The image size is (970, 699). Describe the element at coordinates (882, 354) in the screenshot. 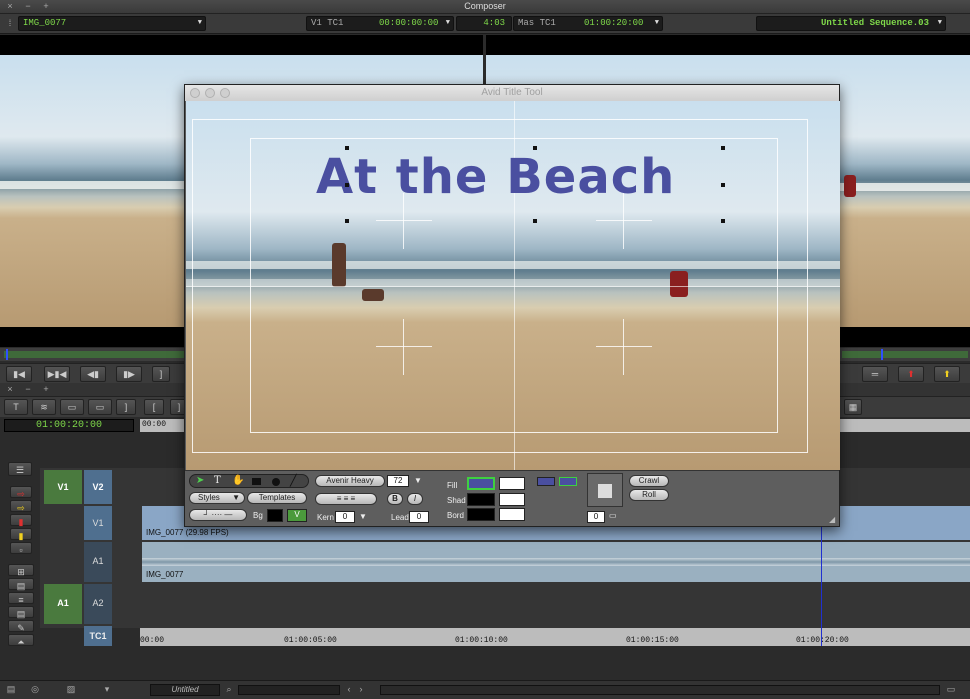

I see `record-position-indicator` at that location.